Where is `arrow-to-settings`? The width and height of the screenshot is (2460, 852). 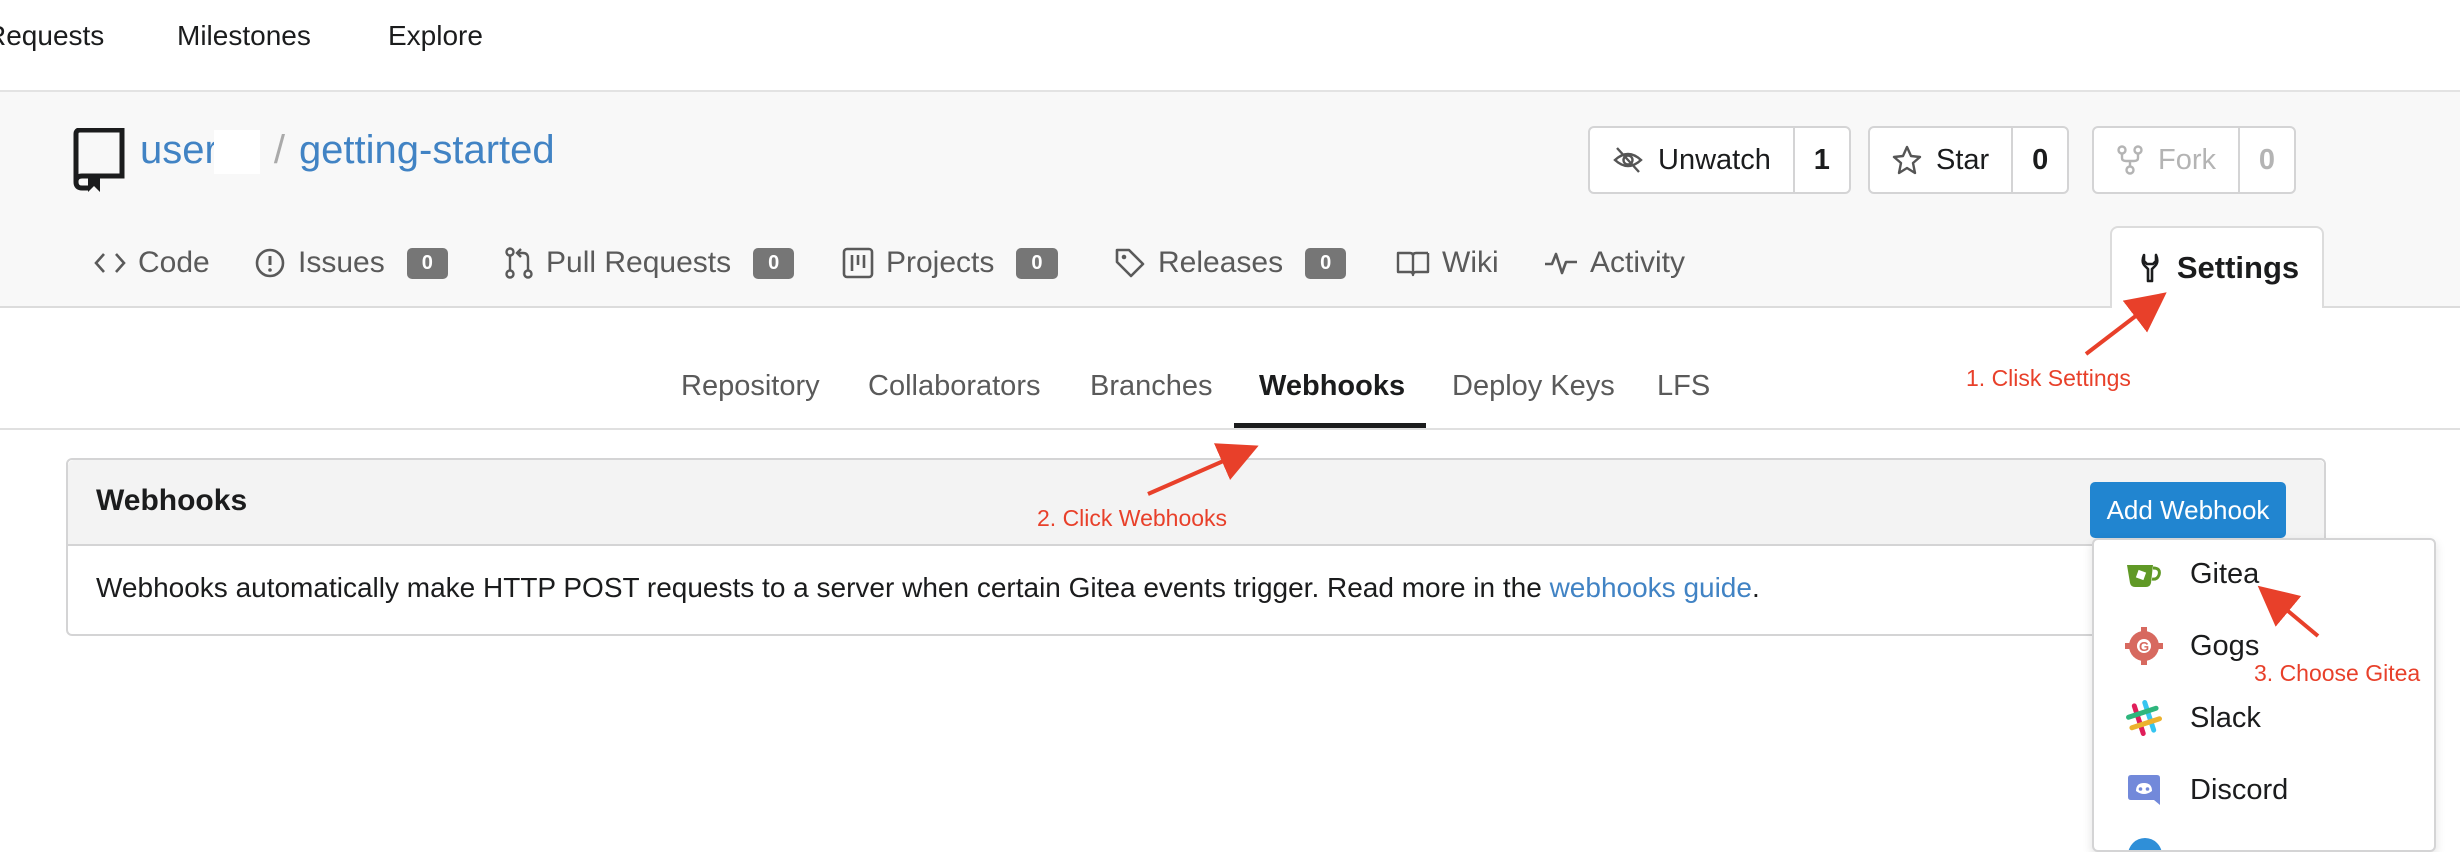 arrow-to-settings is located at coordinates (2125, 324).